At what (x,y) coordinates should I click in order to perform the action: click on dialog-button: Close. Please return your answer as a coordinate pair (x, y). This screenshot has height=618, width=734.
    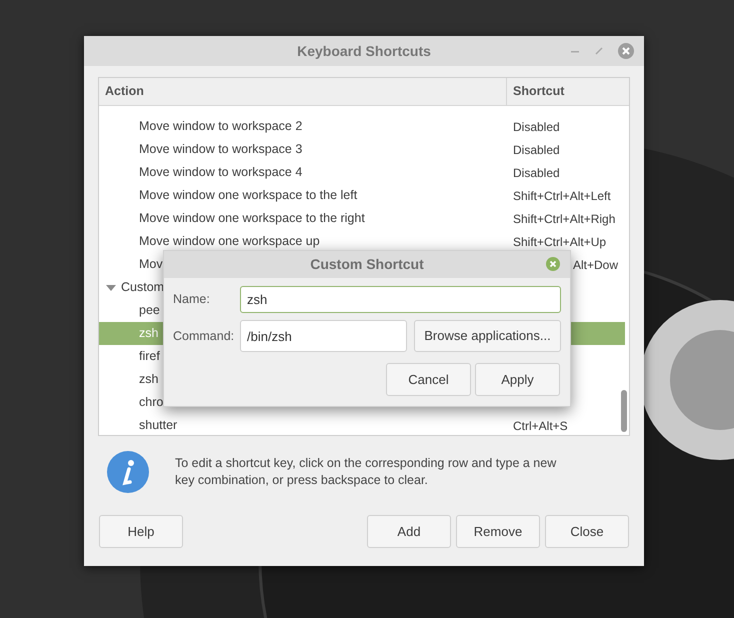
    Looking at the image, I should click on (587, 531).